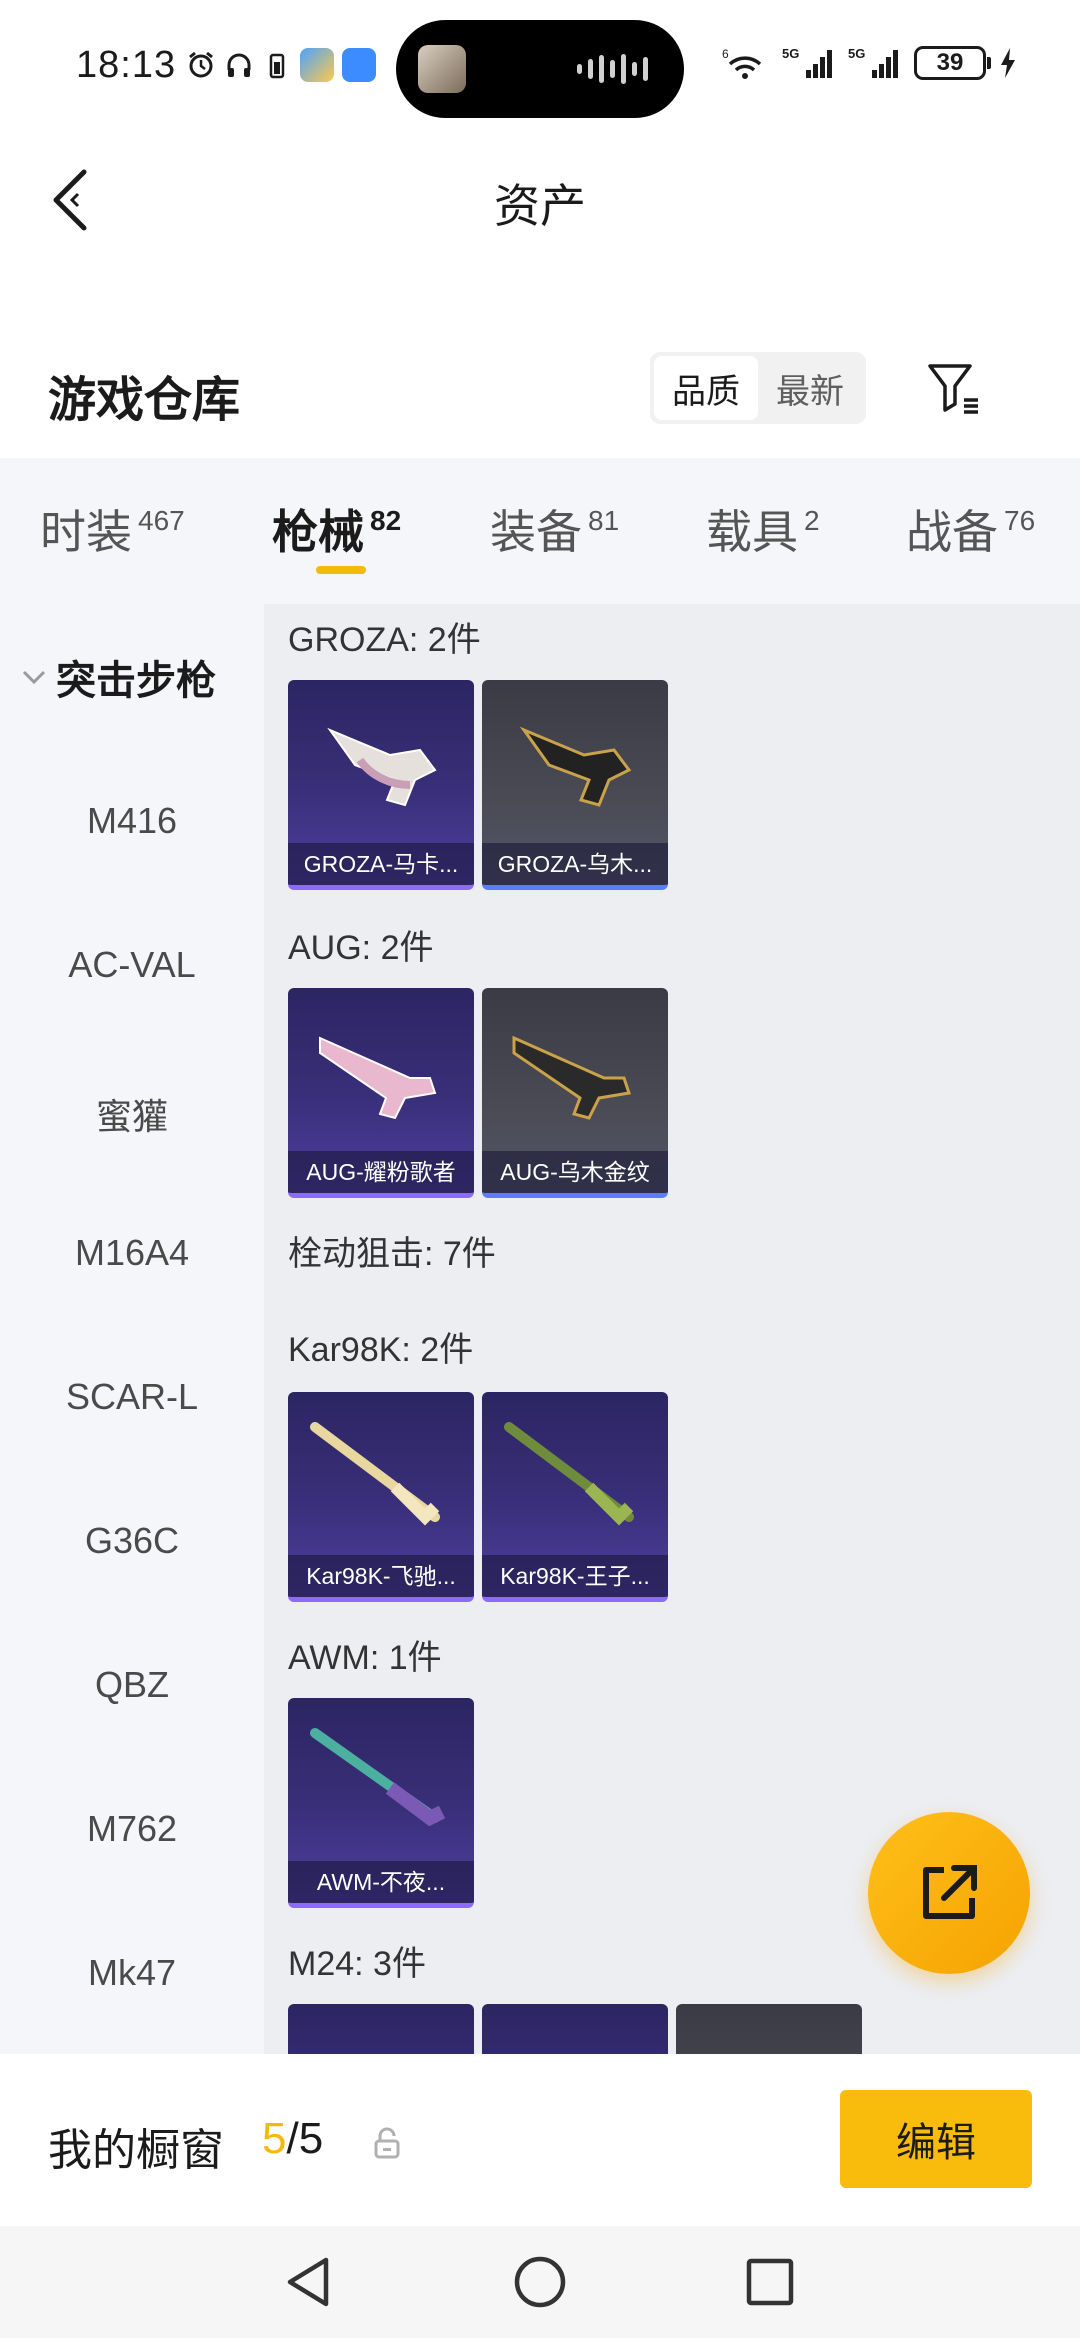  What do you see at coordinates (384, 640) in the screenshot?
I see `group-title: GROZA: 2件` at bounding box center [384, 640].